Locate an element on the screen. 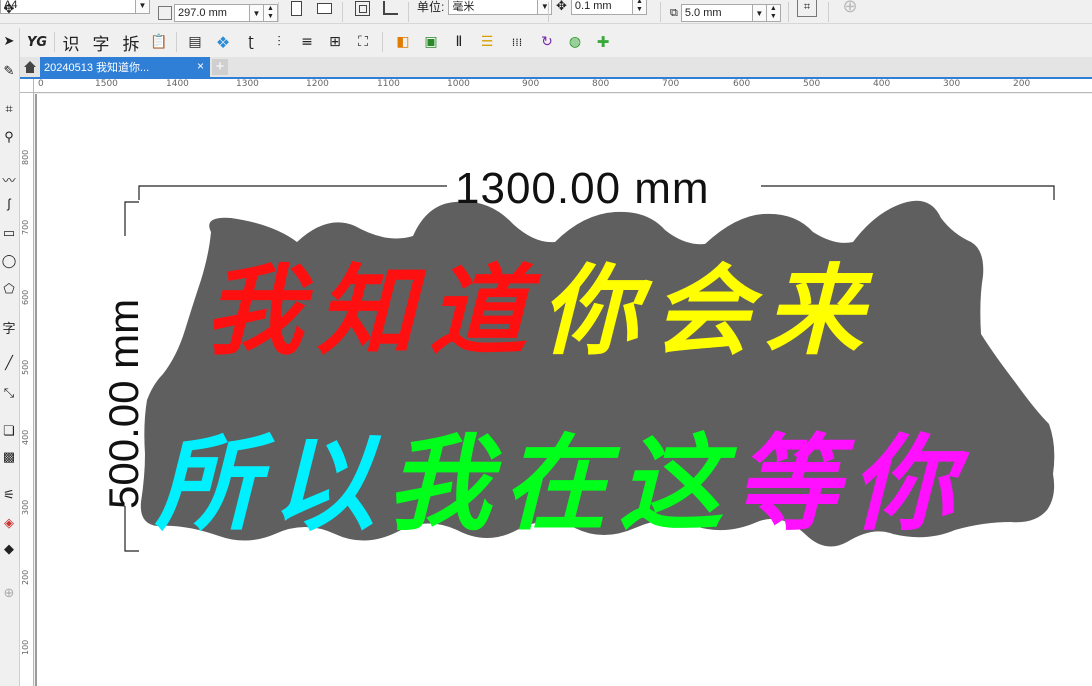  page-height-value: 297.0 mm is located at coordinates (212, 13).